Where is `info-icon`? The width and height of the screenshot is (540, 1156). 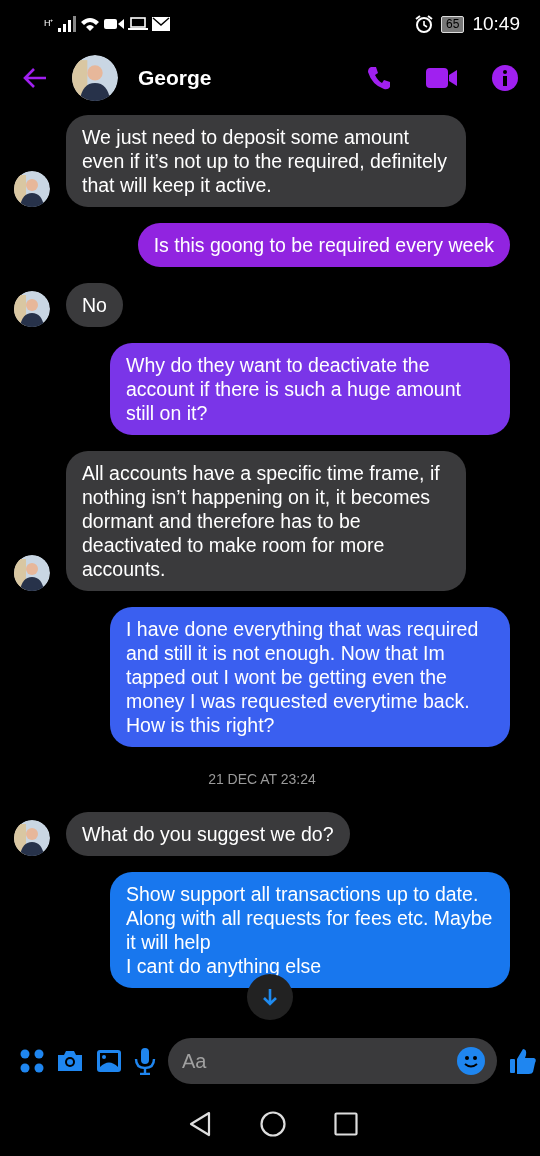 info-icon is located at coordinates (505, 77).